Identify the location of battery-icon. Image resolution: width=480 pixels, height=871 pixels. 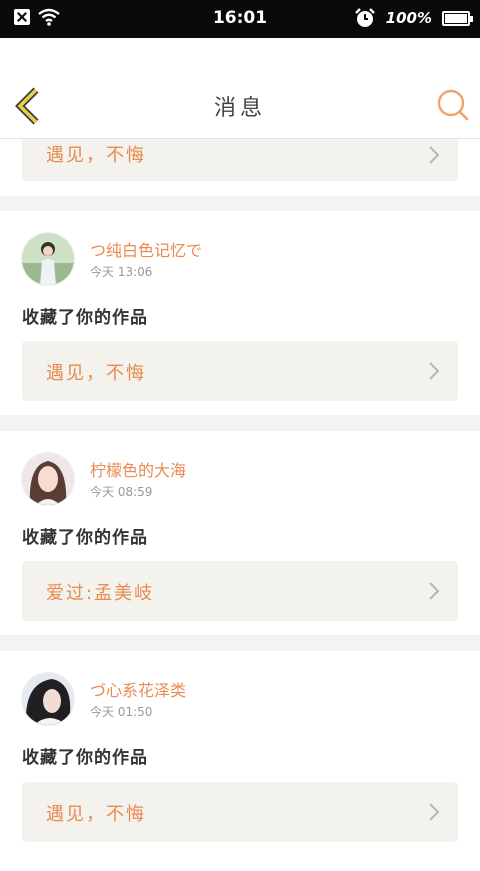
(457, 18).